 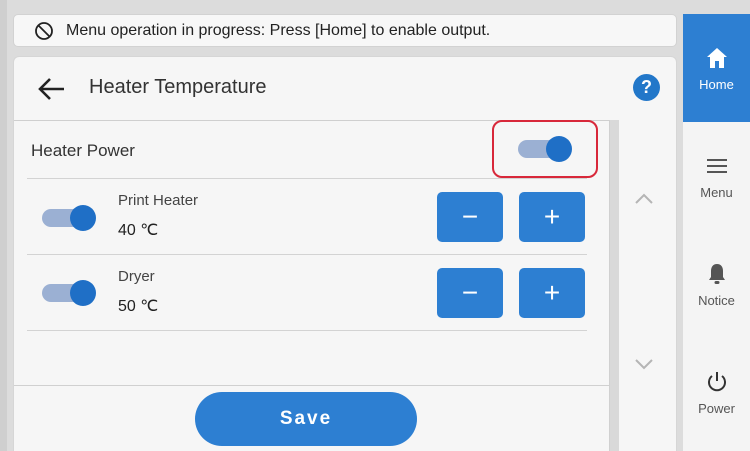 What do you see at coordinates (306, 419) in the screenshot?
I see `save-button: Save` at bounding box center [306, 419].